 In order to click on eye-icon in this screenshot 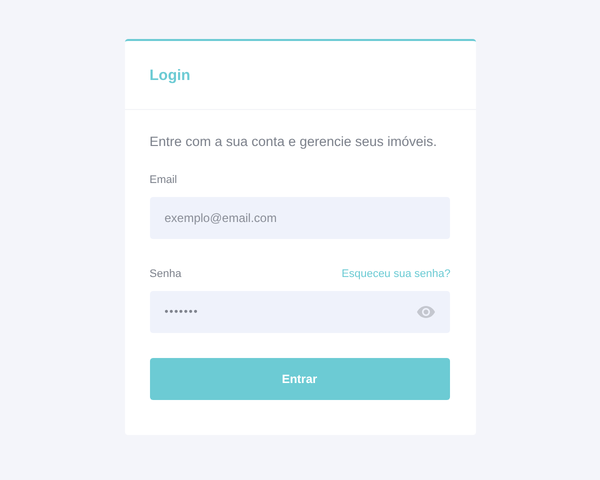, I will do `click(425, 312)`.